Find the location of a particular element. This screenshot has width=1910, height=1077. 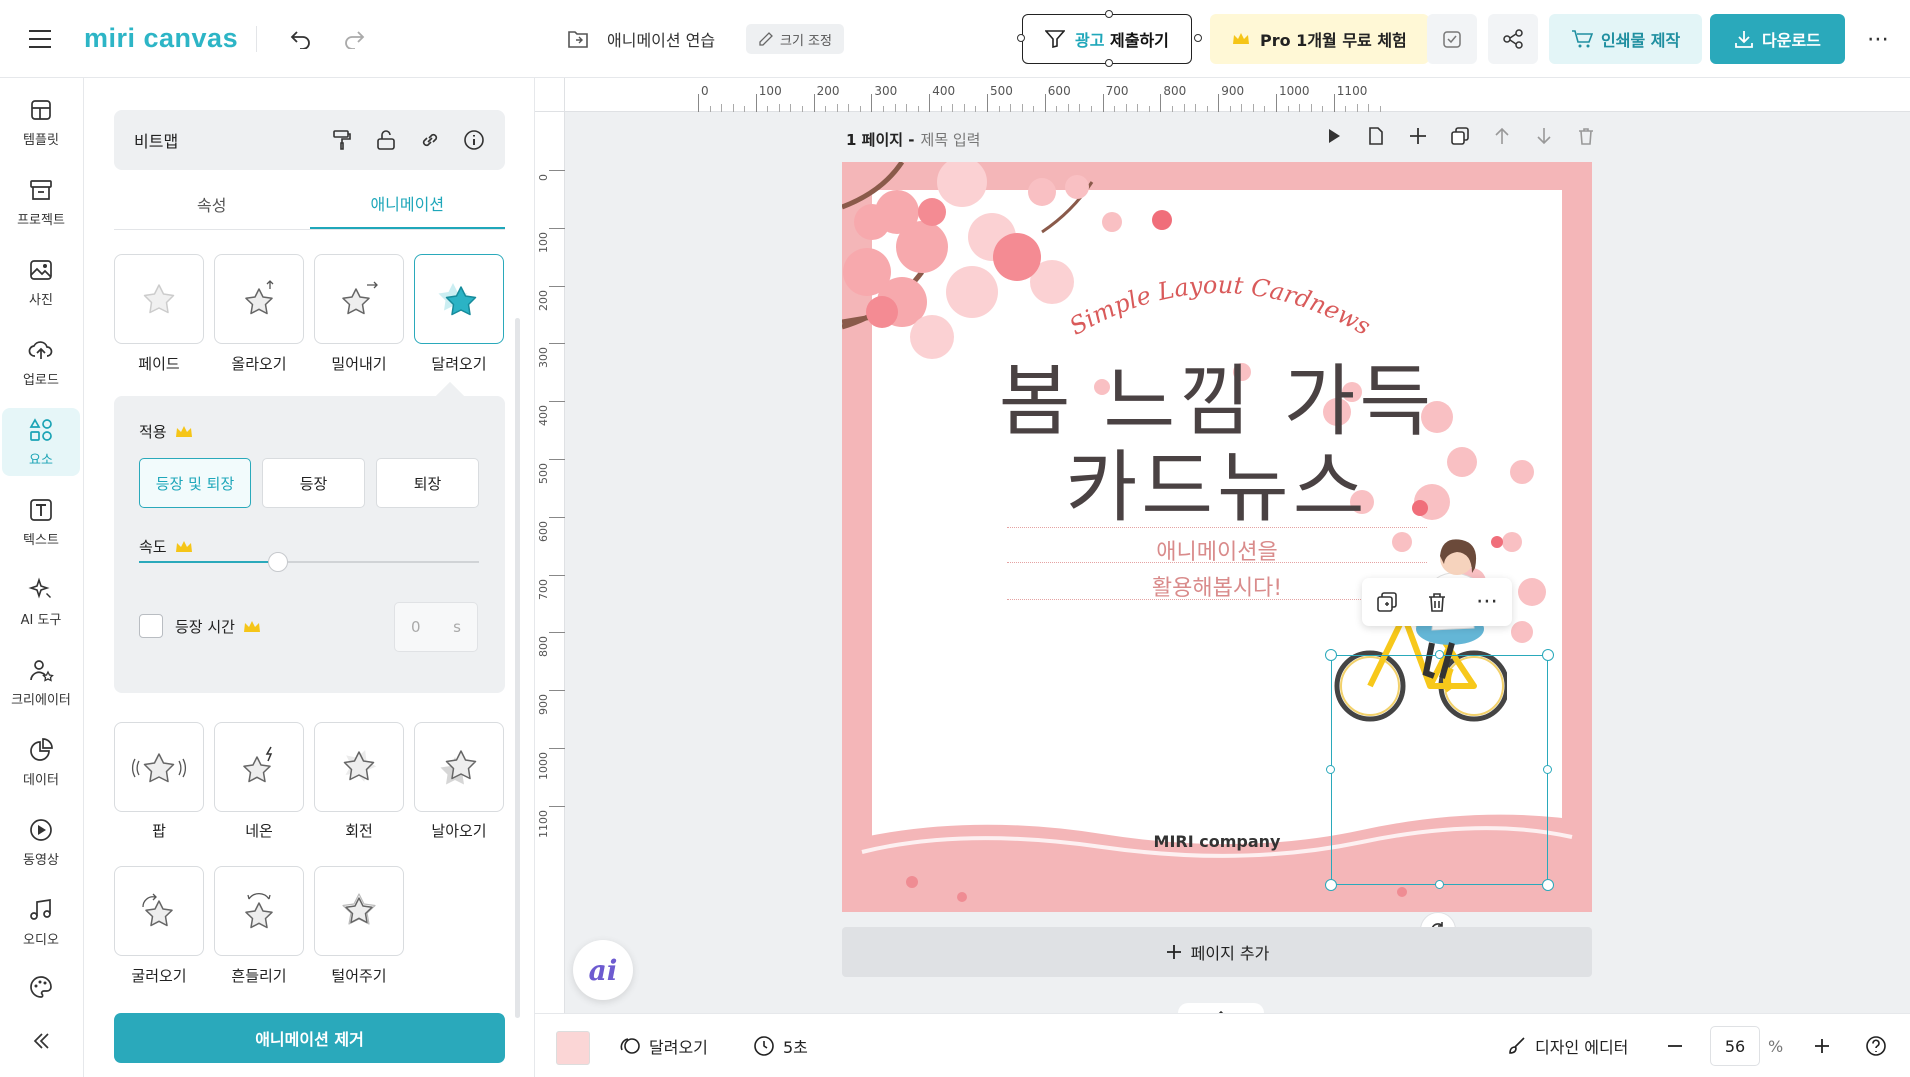

resize-handle-br is located at coordinates (1548, 885).